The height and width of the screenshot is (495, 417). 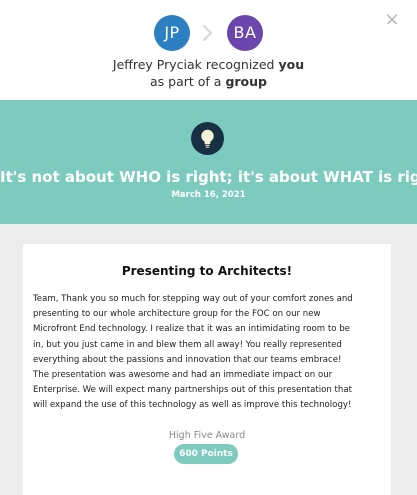 What do you see at coordinates (207, 138) in the screenshot?
I see `lightbulb-icon` at bounding box center [207, 138].